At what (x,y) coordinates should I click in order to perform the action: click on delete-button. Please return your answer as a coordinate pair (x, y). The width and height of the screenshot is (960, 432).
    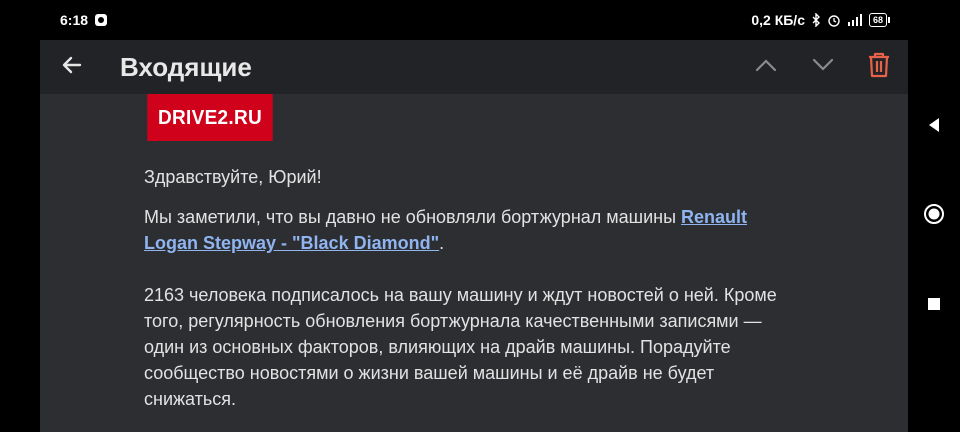
    Looking at the image, I should click on (879, 67).